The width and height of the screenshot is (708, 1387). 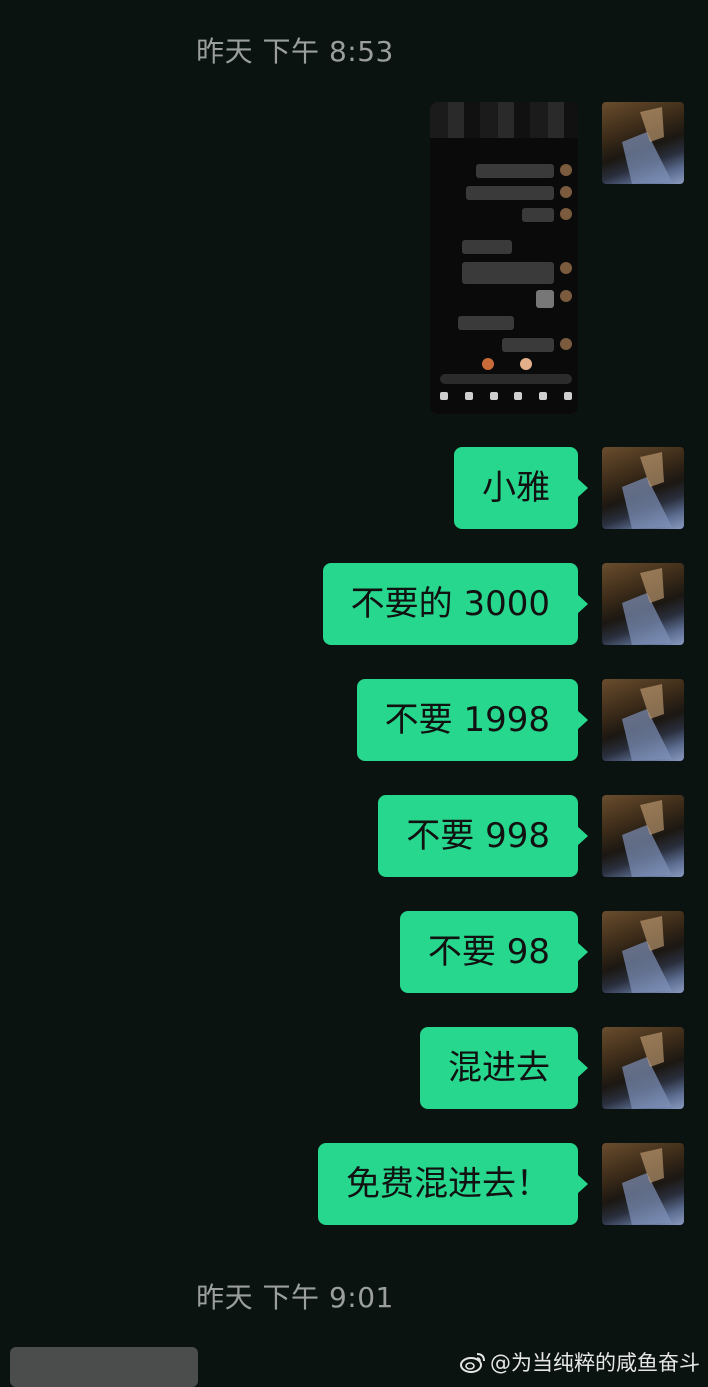 What do you see at coordinates (545, 299) in the screenshot?
I see `thumbnail-sticker` at bounding box center [545, 299].